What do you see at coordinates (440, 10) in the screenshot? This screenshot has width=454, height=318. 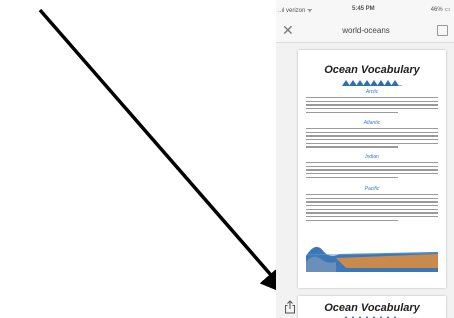 I see `battery-indicator: 46% ▭` at bounding box center [440, 10].